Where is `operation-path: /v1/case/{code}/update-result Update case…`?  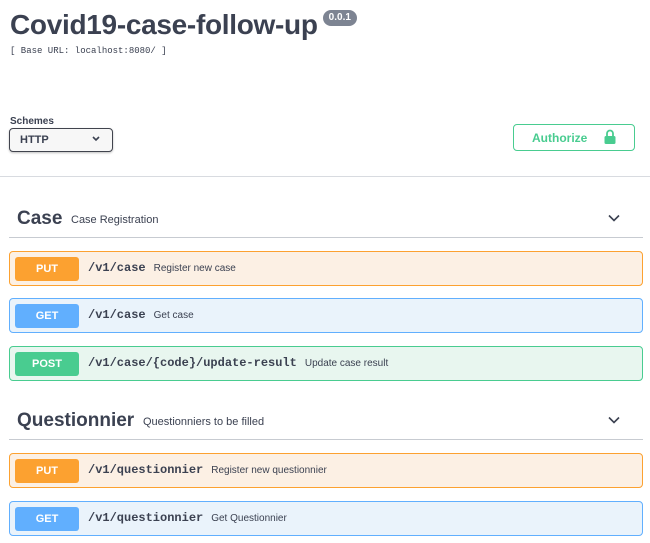
operation-path: /v1/case/{code}/update-result Update case… is located at coordinates (238, 363).